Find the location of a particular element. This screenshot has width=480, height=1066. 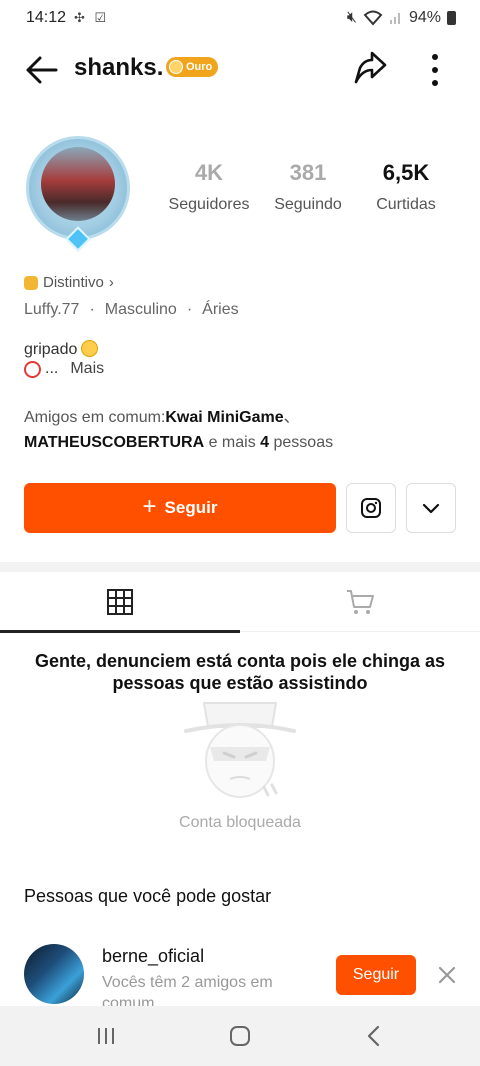

likes-count: 6,5K is located at coordinates (406, 172).